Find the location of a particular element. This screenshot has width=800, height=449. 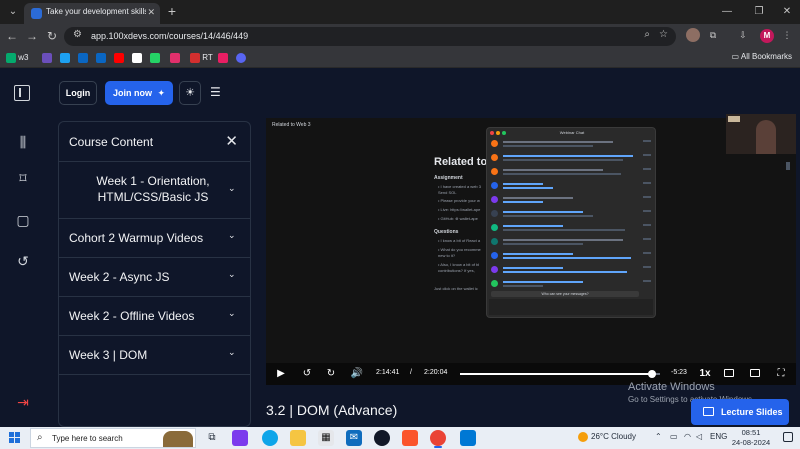

tab-title: Take your development skills fr is located at coordinates (96, 11).